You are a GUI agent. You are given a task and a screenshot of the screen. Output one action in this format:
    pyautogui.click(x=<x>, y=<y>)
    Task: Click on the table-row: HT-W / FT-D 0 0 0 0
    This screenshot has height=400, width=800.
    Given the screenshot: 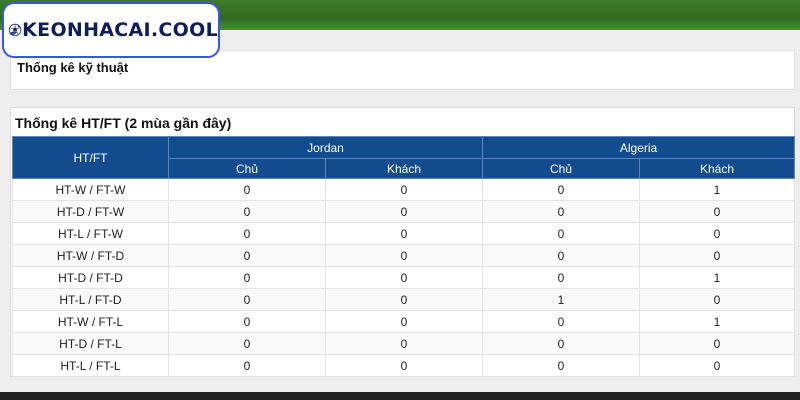 What is the action you would take?
    pyautogui.click(x=404, y=255)
    